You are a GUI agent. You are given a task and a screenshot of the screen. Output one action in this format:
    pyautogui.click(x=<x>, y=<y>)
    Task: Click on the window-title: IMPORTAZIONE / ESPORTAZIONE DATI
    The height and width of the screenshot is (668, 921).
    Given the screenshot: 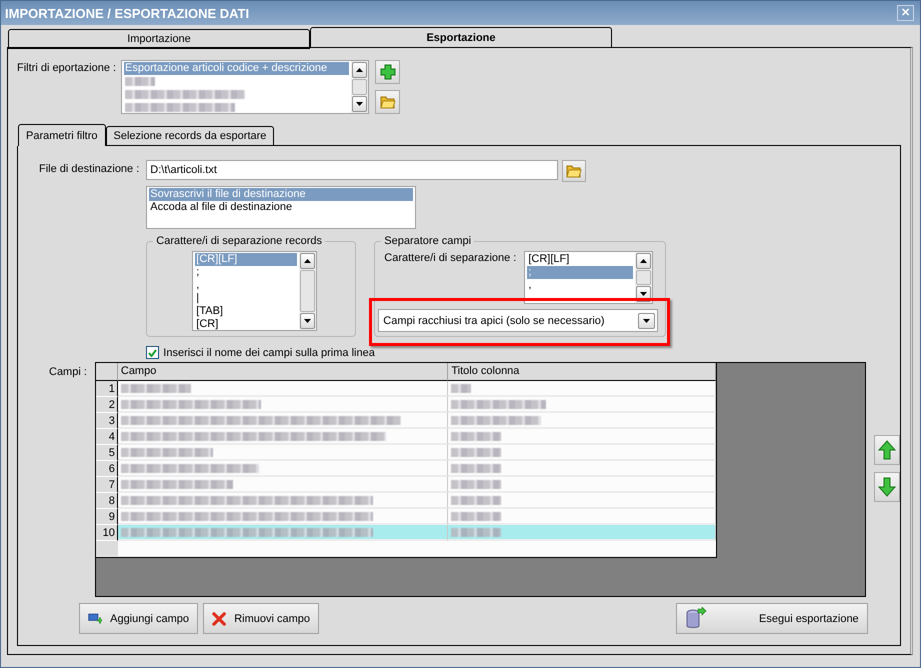 What is the action you would take?
    pyautogui.click(x=127, y=13)
    